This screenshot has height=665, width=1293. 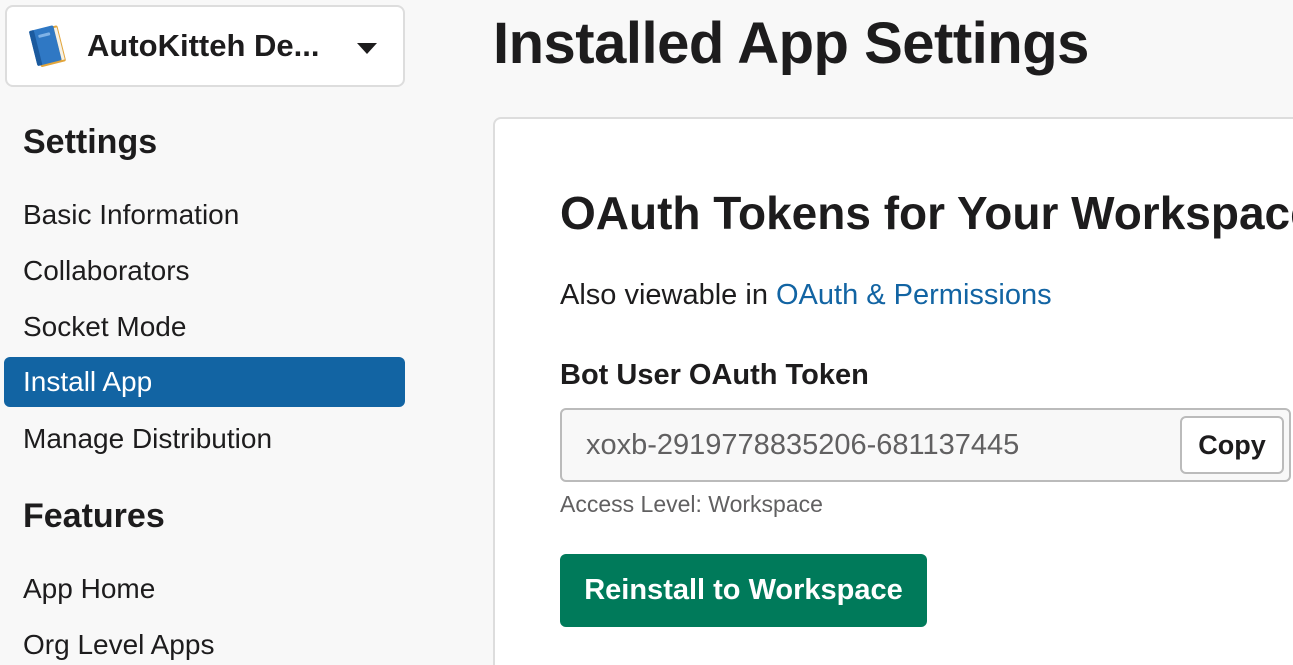 What do you see at coordinates (791, 43) in the screenshot?
I see `page-title: Installed App Settings` at bounding box center [791, 43].